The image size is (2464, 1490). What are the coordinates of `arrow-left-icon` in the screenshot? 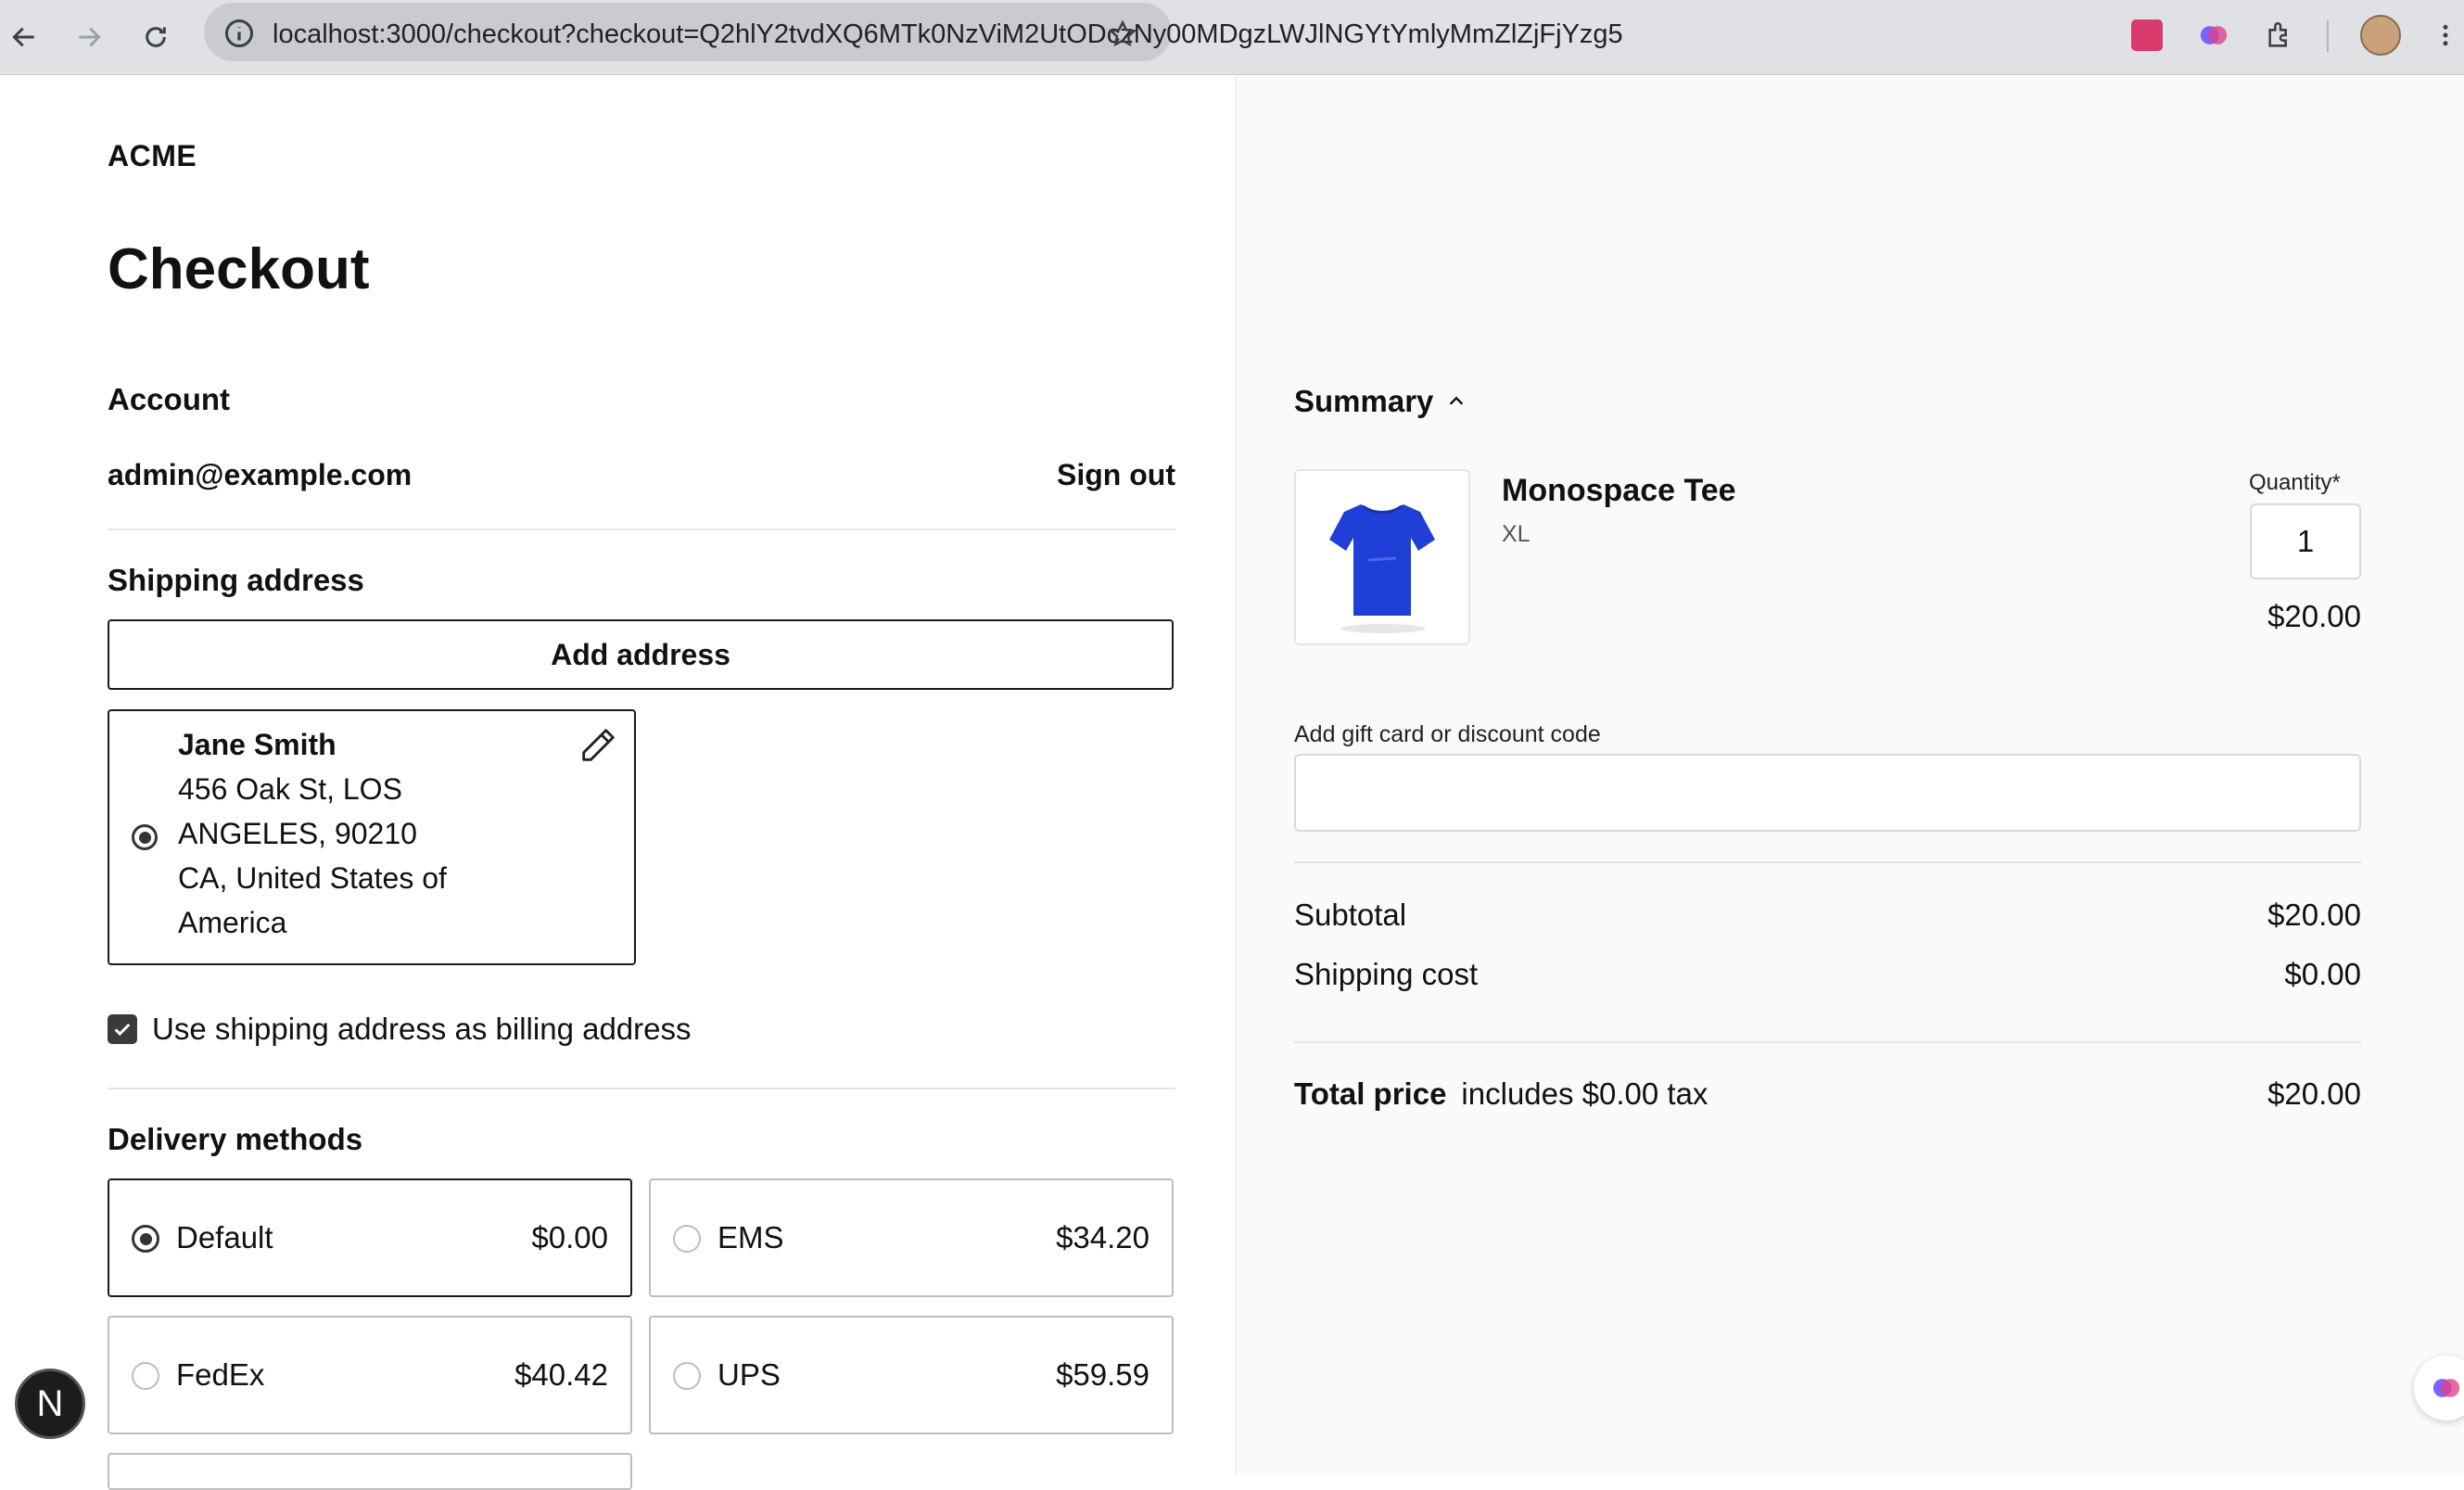 It's located at (23, 37).